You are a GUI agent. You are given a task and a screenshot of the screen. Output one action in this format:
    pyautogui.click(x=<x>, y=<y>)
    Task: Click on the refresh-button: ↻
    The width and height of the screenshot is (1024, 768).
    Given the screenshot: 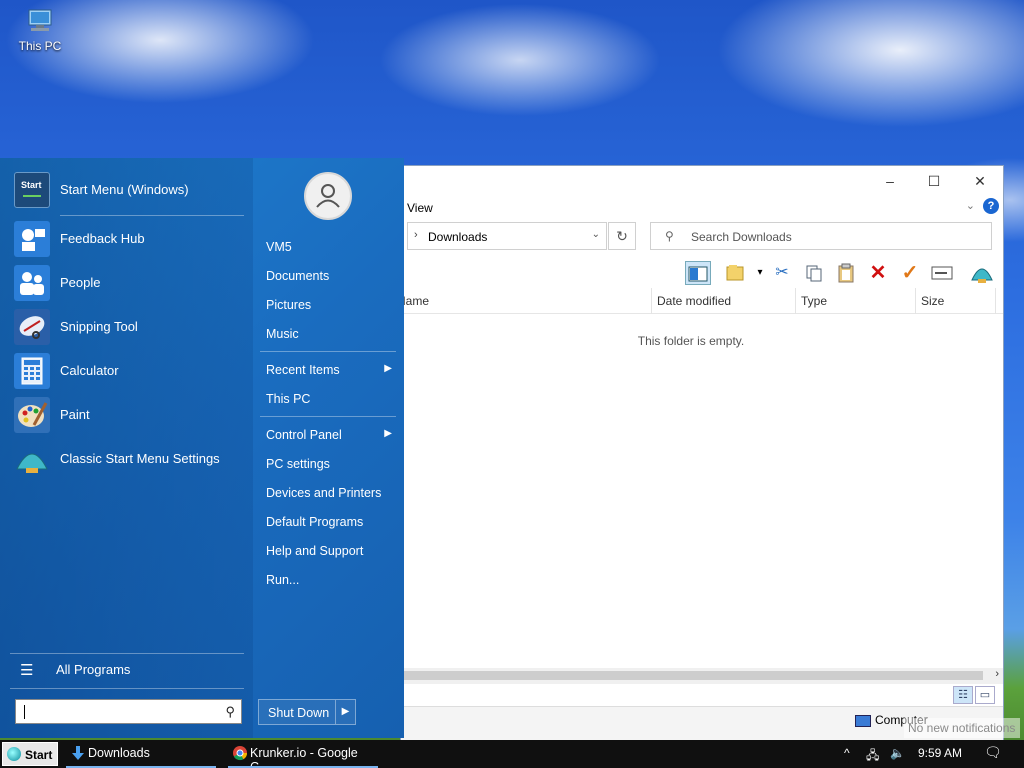 What is the action you would take?
    pyautogui.click(x=622, y=236)
    